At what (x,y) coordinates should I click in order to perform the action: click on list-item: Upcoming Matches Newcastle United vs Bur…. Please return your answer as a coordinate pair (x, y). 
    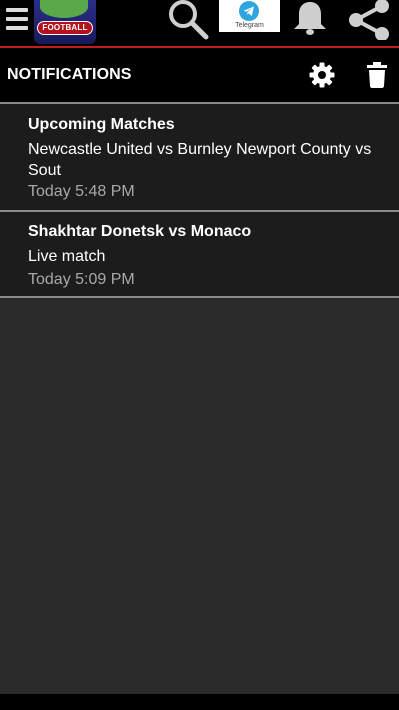
    Looking at the image, I should click on (199, 157).